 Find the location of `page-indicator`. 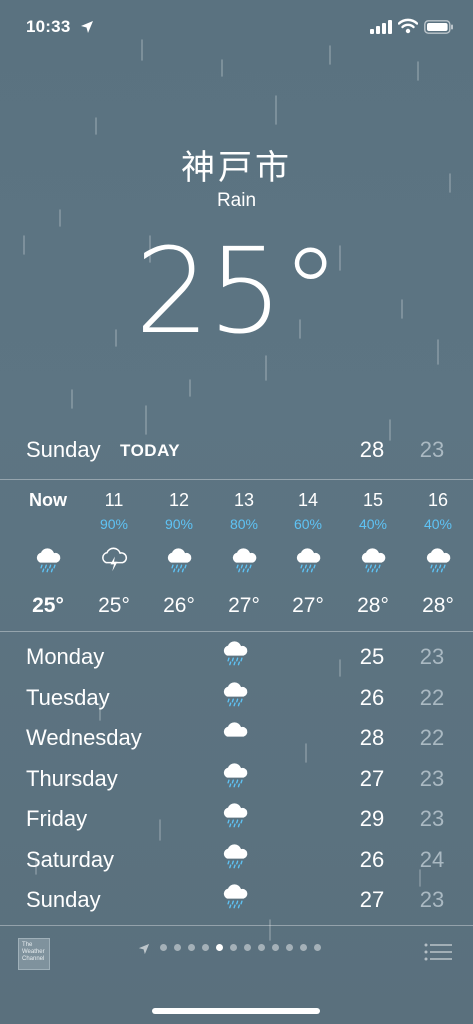

page-indicator is located at coordinates (240, 947).